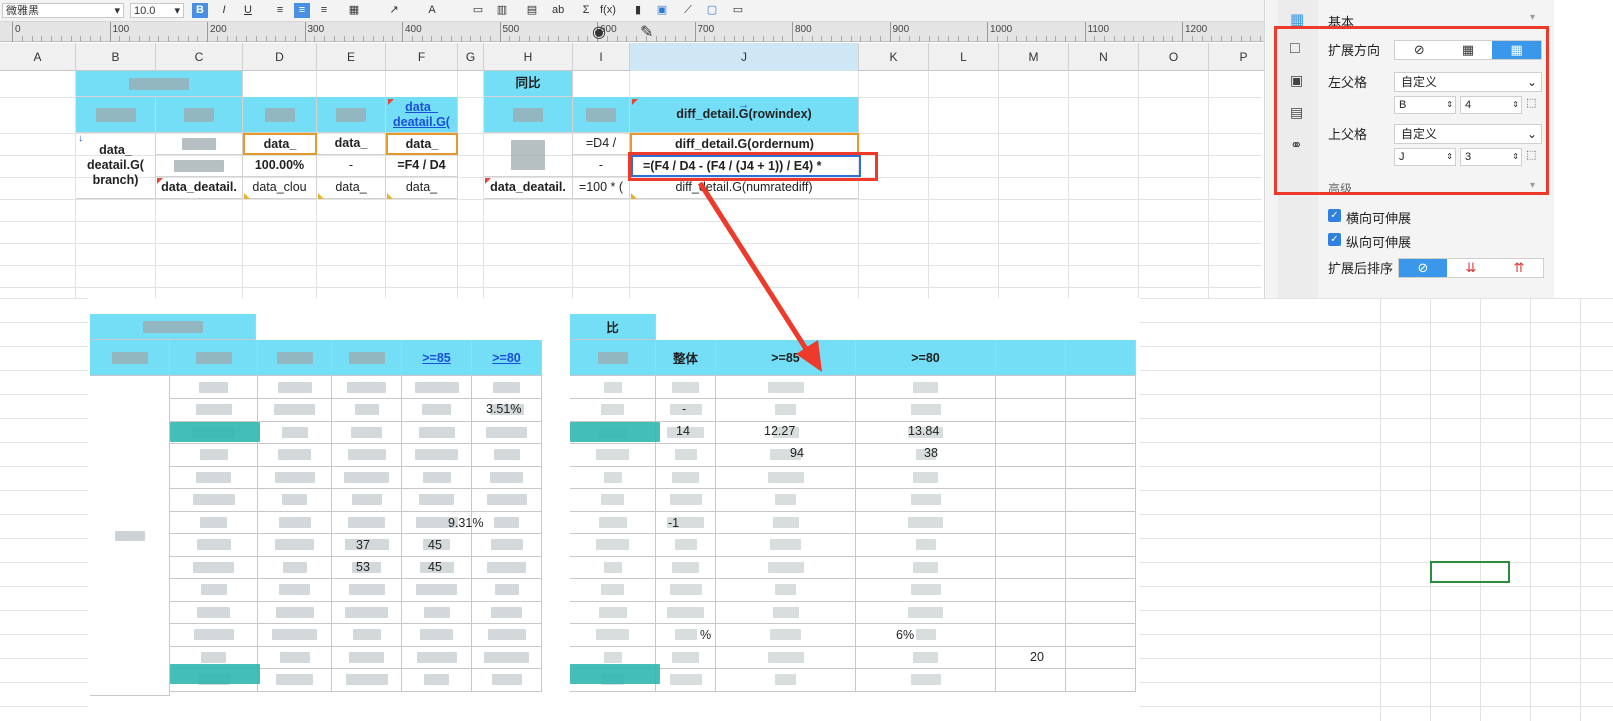 The height and width of the screenshot is (721, 1613). I want to click on pencil-icon: ✎, so click(646, 32).